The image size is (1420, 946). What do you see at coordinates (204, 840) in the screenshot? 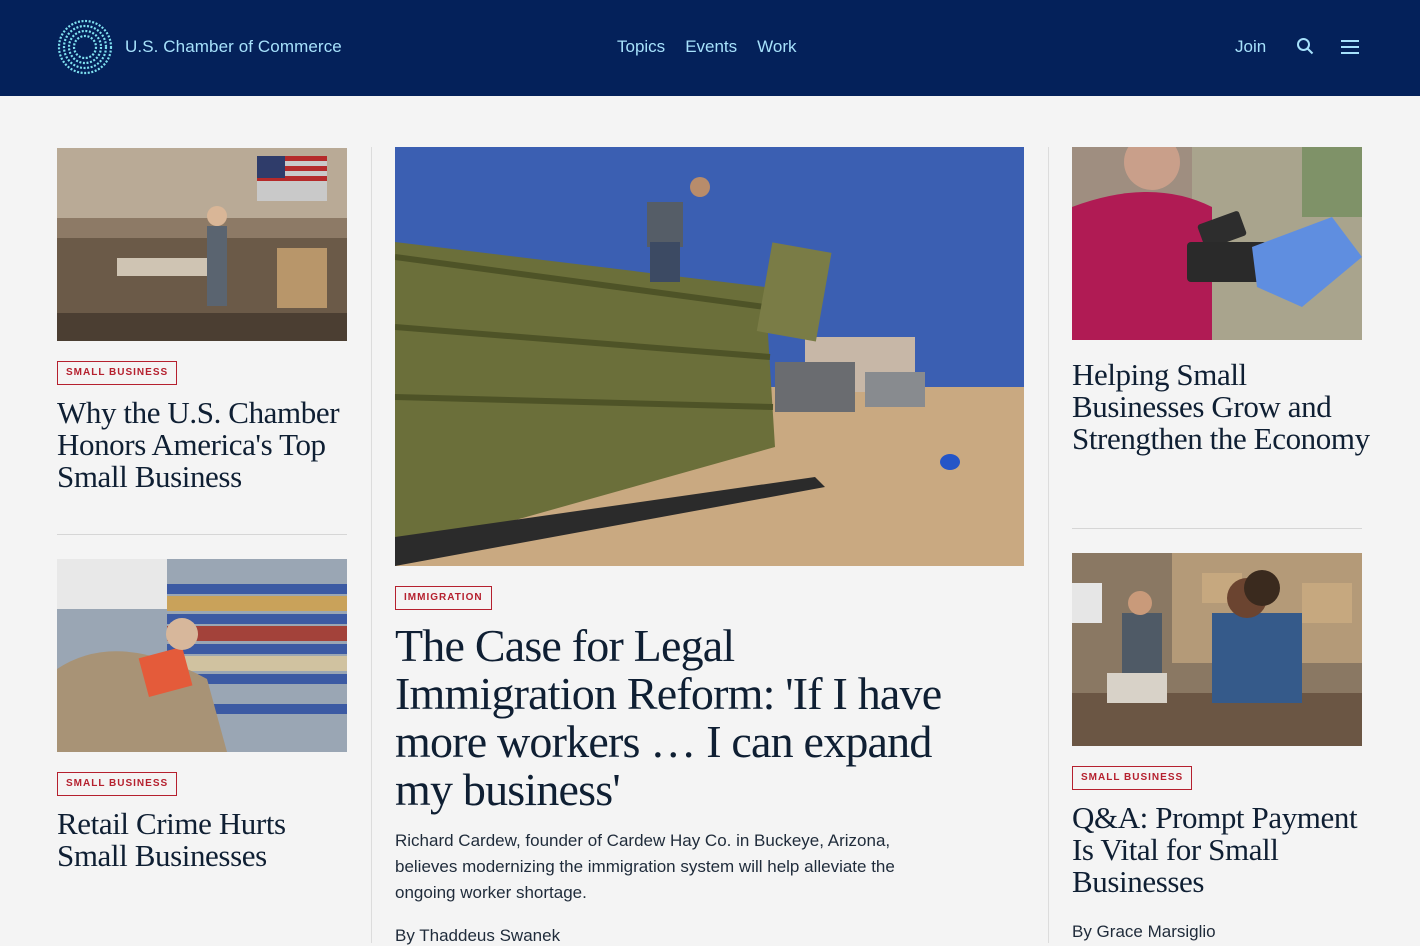
I see `article-title: Retail Crime Hurts Small Businesses` at bounding box center [204, 840].